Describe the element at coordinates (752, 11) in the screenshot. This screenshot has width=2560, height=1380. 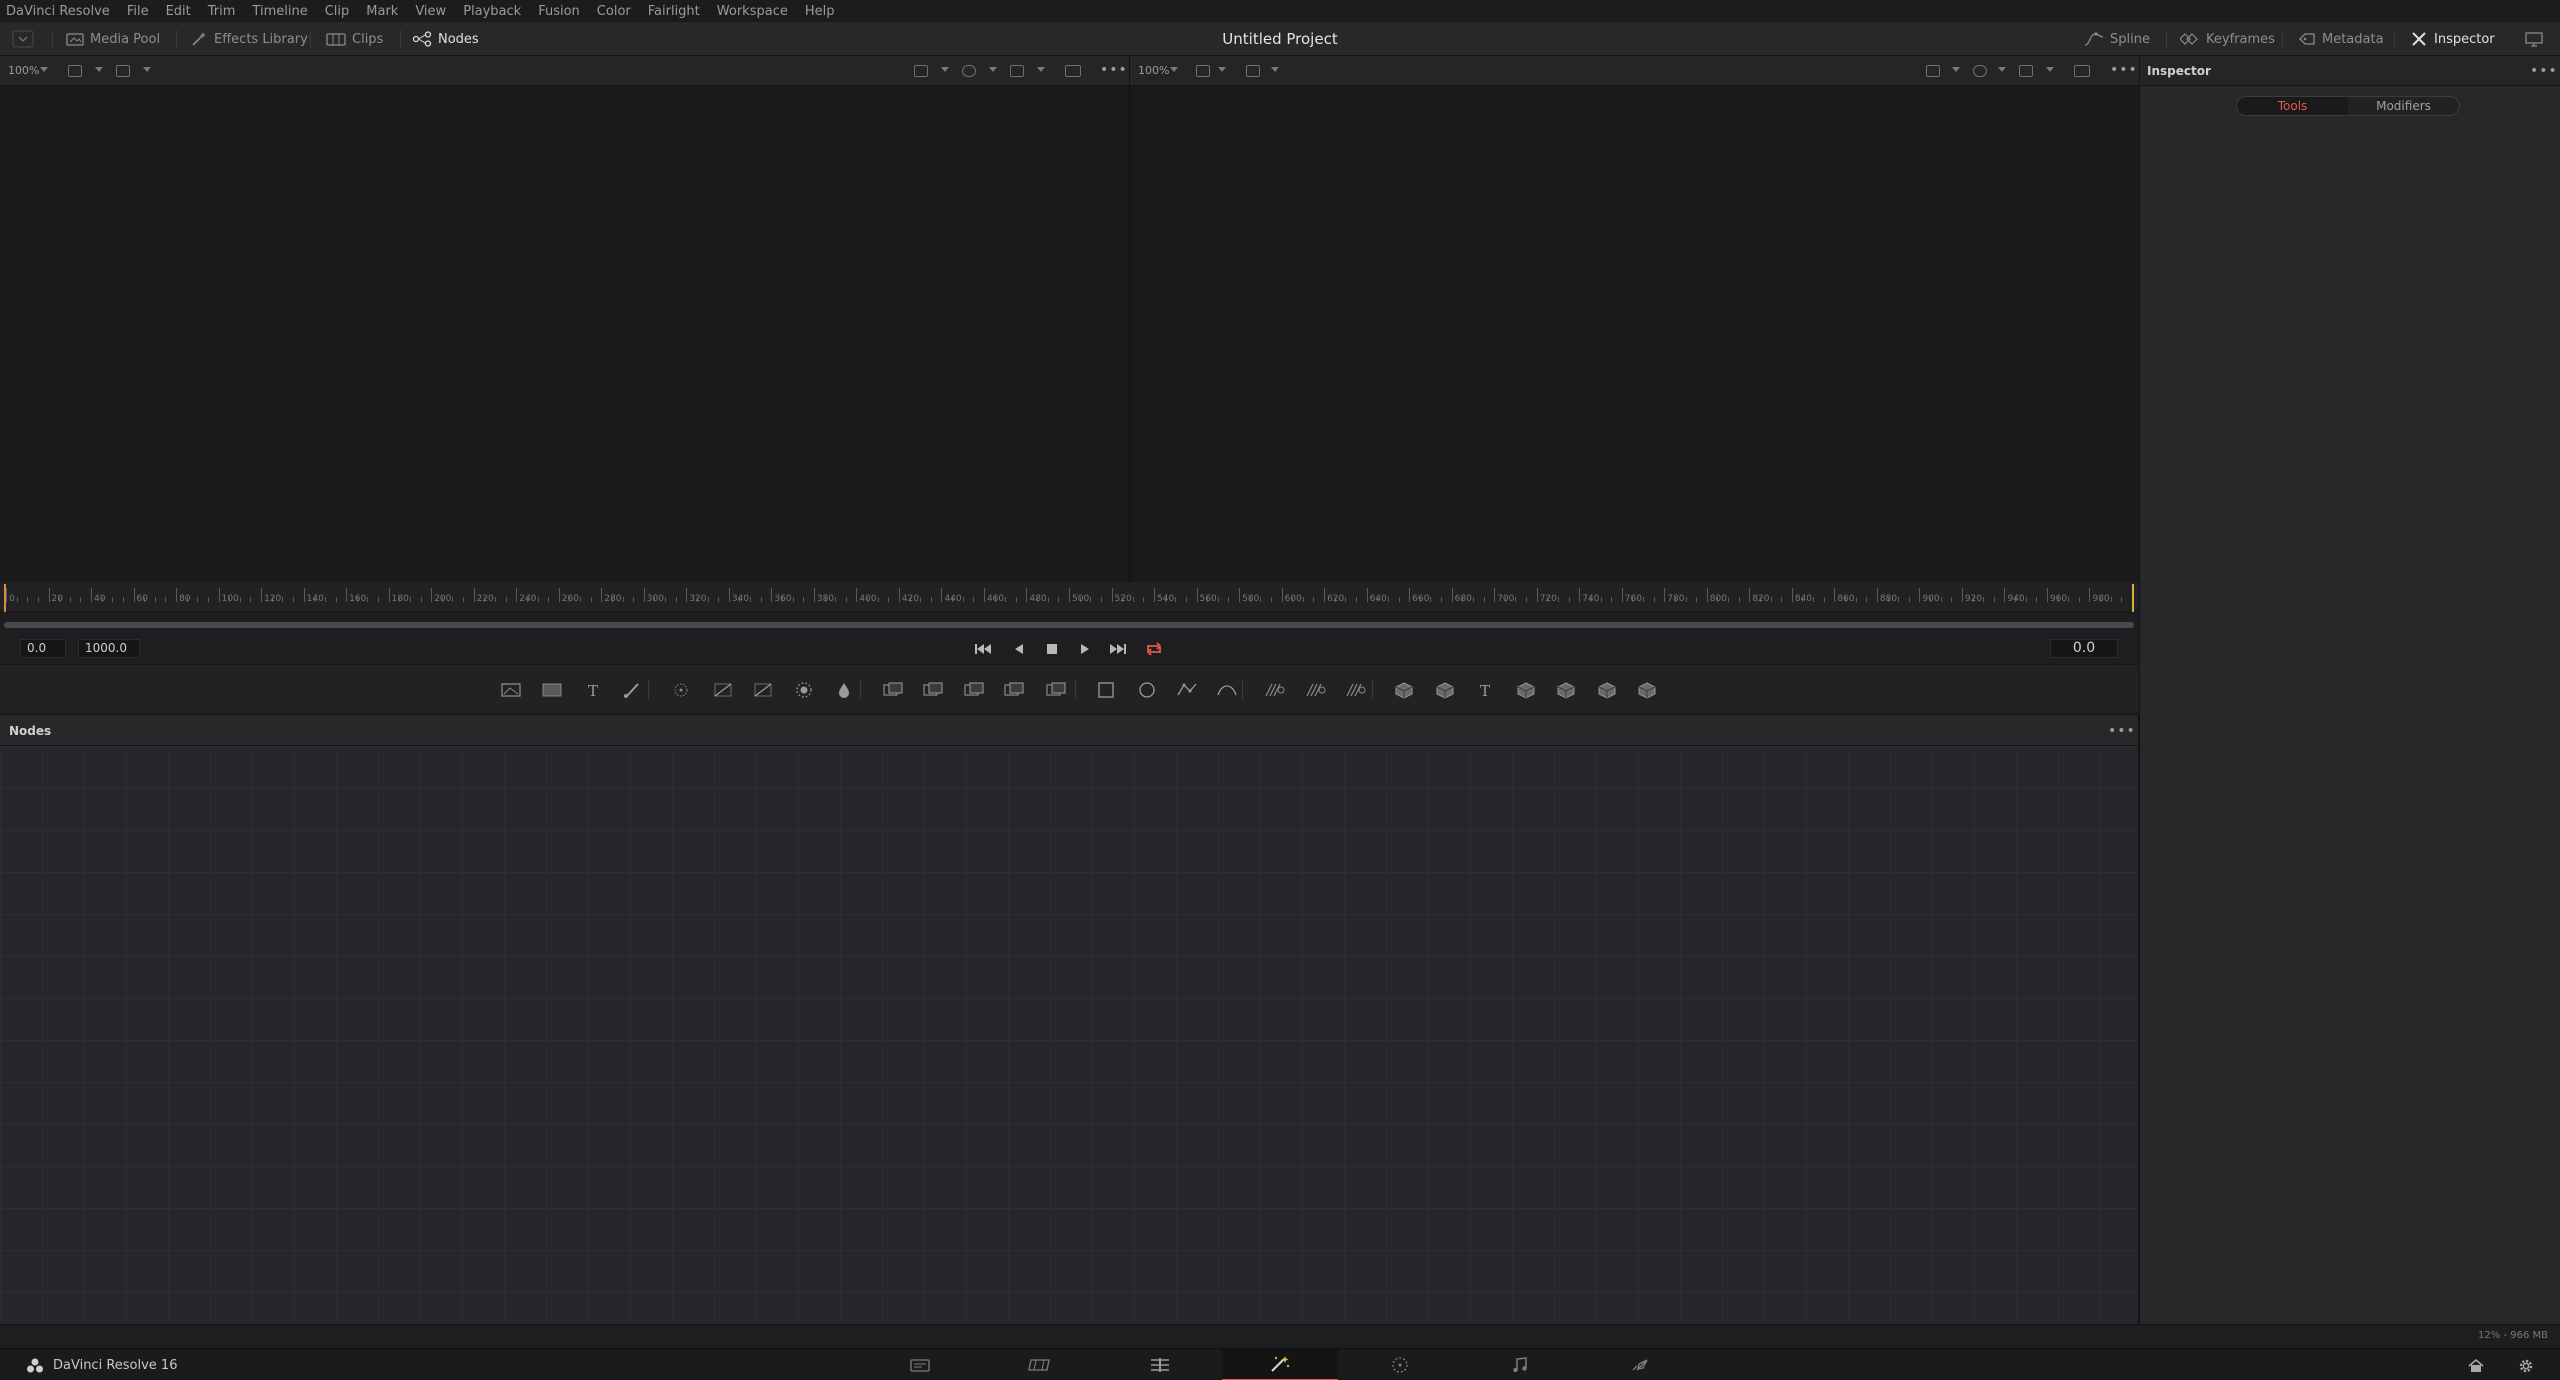
I see `menu-workspace: Workspace` at that location.